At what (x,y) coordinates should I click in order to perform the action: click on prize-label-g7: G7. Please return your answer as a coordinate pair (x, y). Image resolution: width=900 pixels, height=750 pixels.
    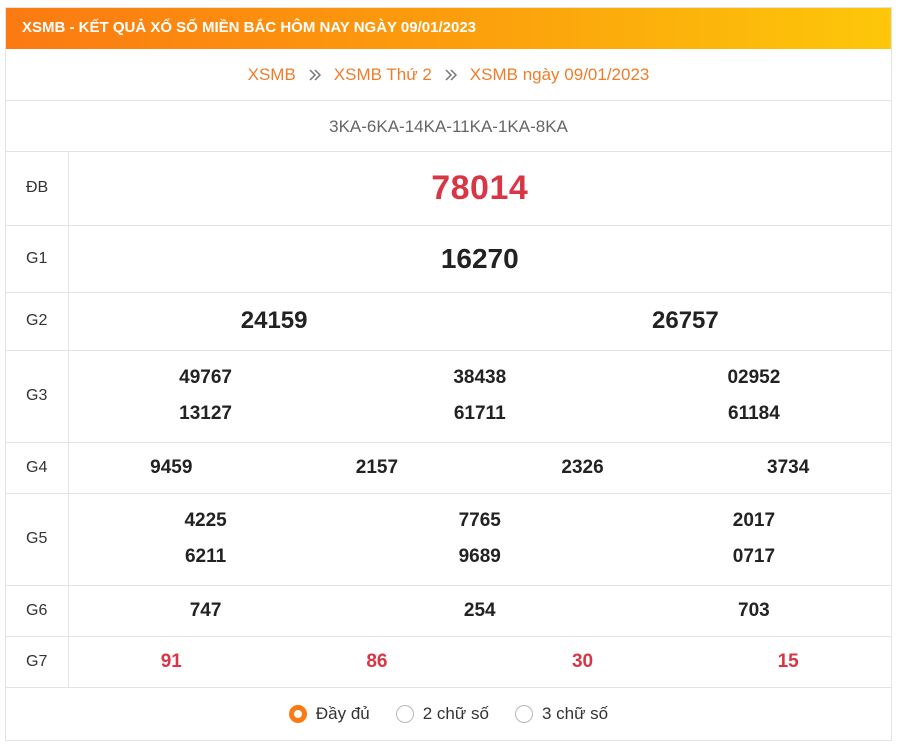
    Looking at the image, I should click on (37, 662).